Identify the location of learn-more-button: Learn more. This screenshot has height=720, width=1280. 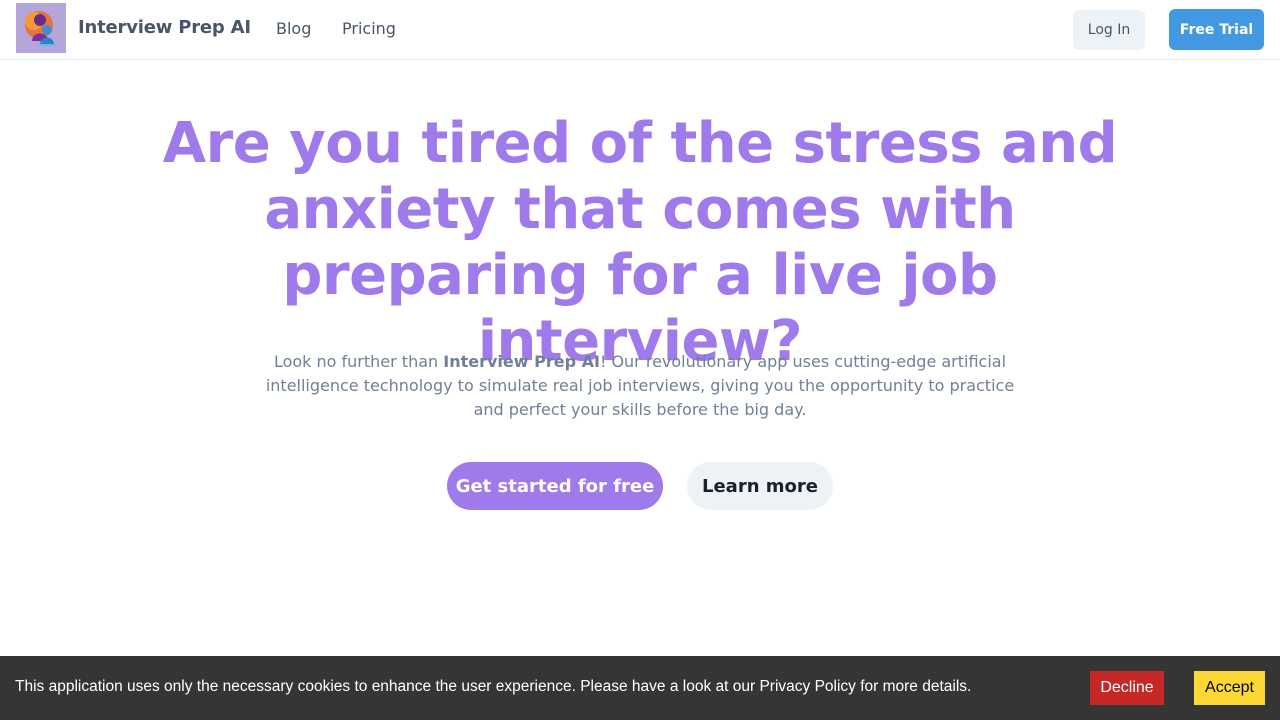
(760, 486).